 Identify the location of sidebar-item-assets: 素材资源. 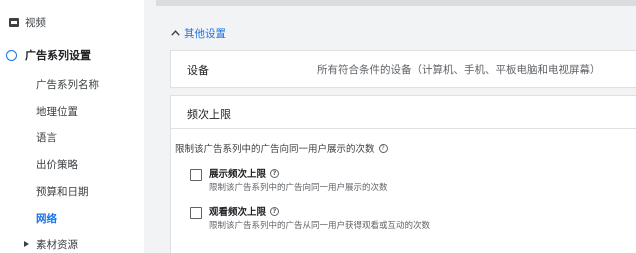
(51, 244).